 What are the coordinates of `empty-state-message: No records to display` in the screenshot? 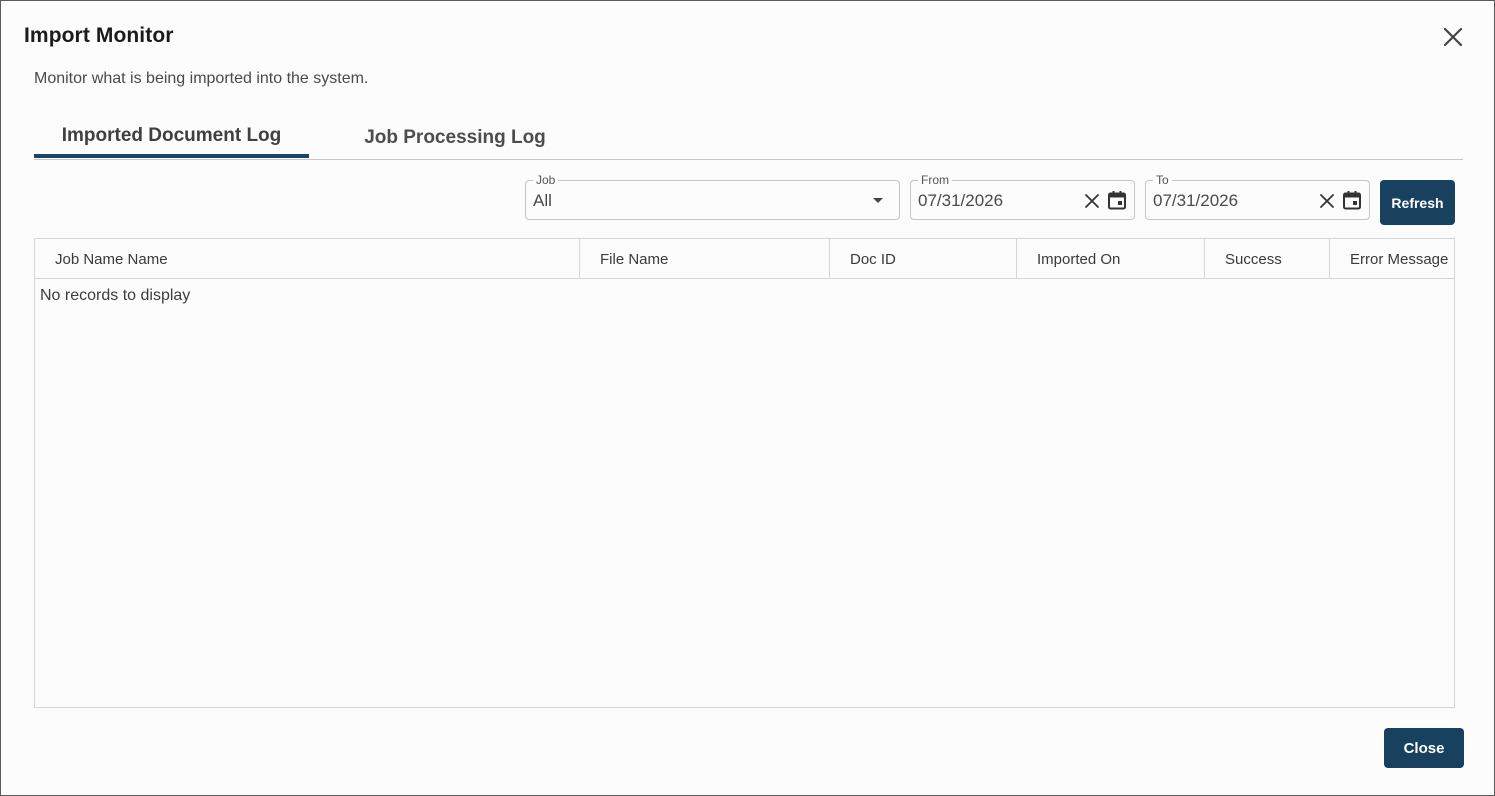 It's located at (115, 295).